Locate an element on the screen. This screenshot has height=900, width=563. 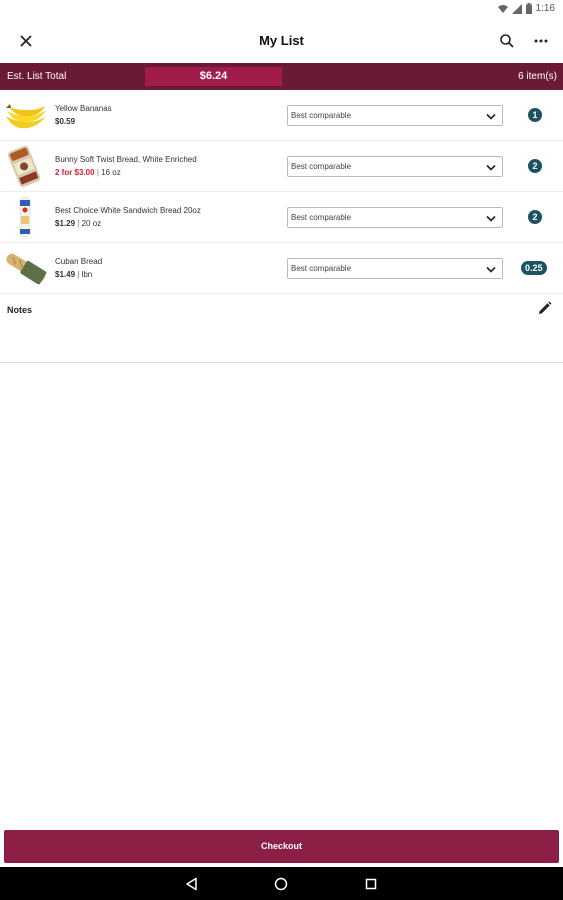
battery-icon is located at coordinates (528, 8).